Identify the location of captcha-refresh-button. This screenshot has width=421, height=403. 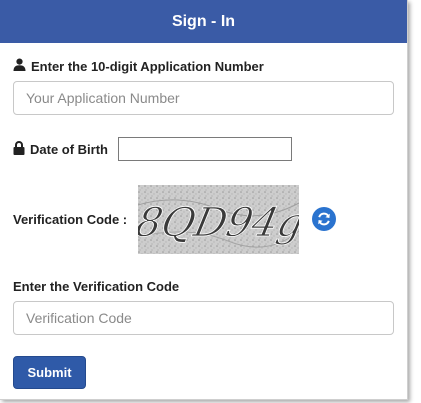
(324, 219).